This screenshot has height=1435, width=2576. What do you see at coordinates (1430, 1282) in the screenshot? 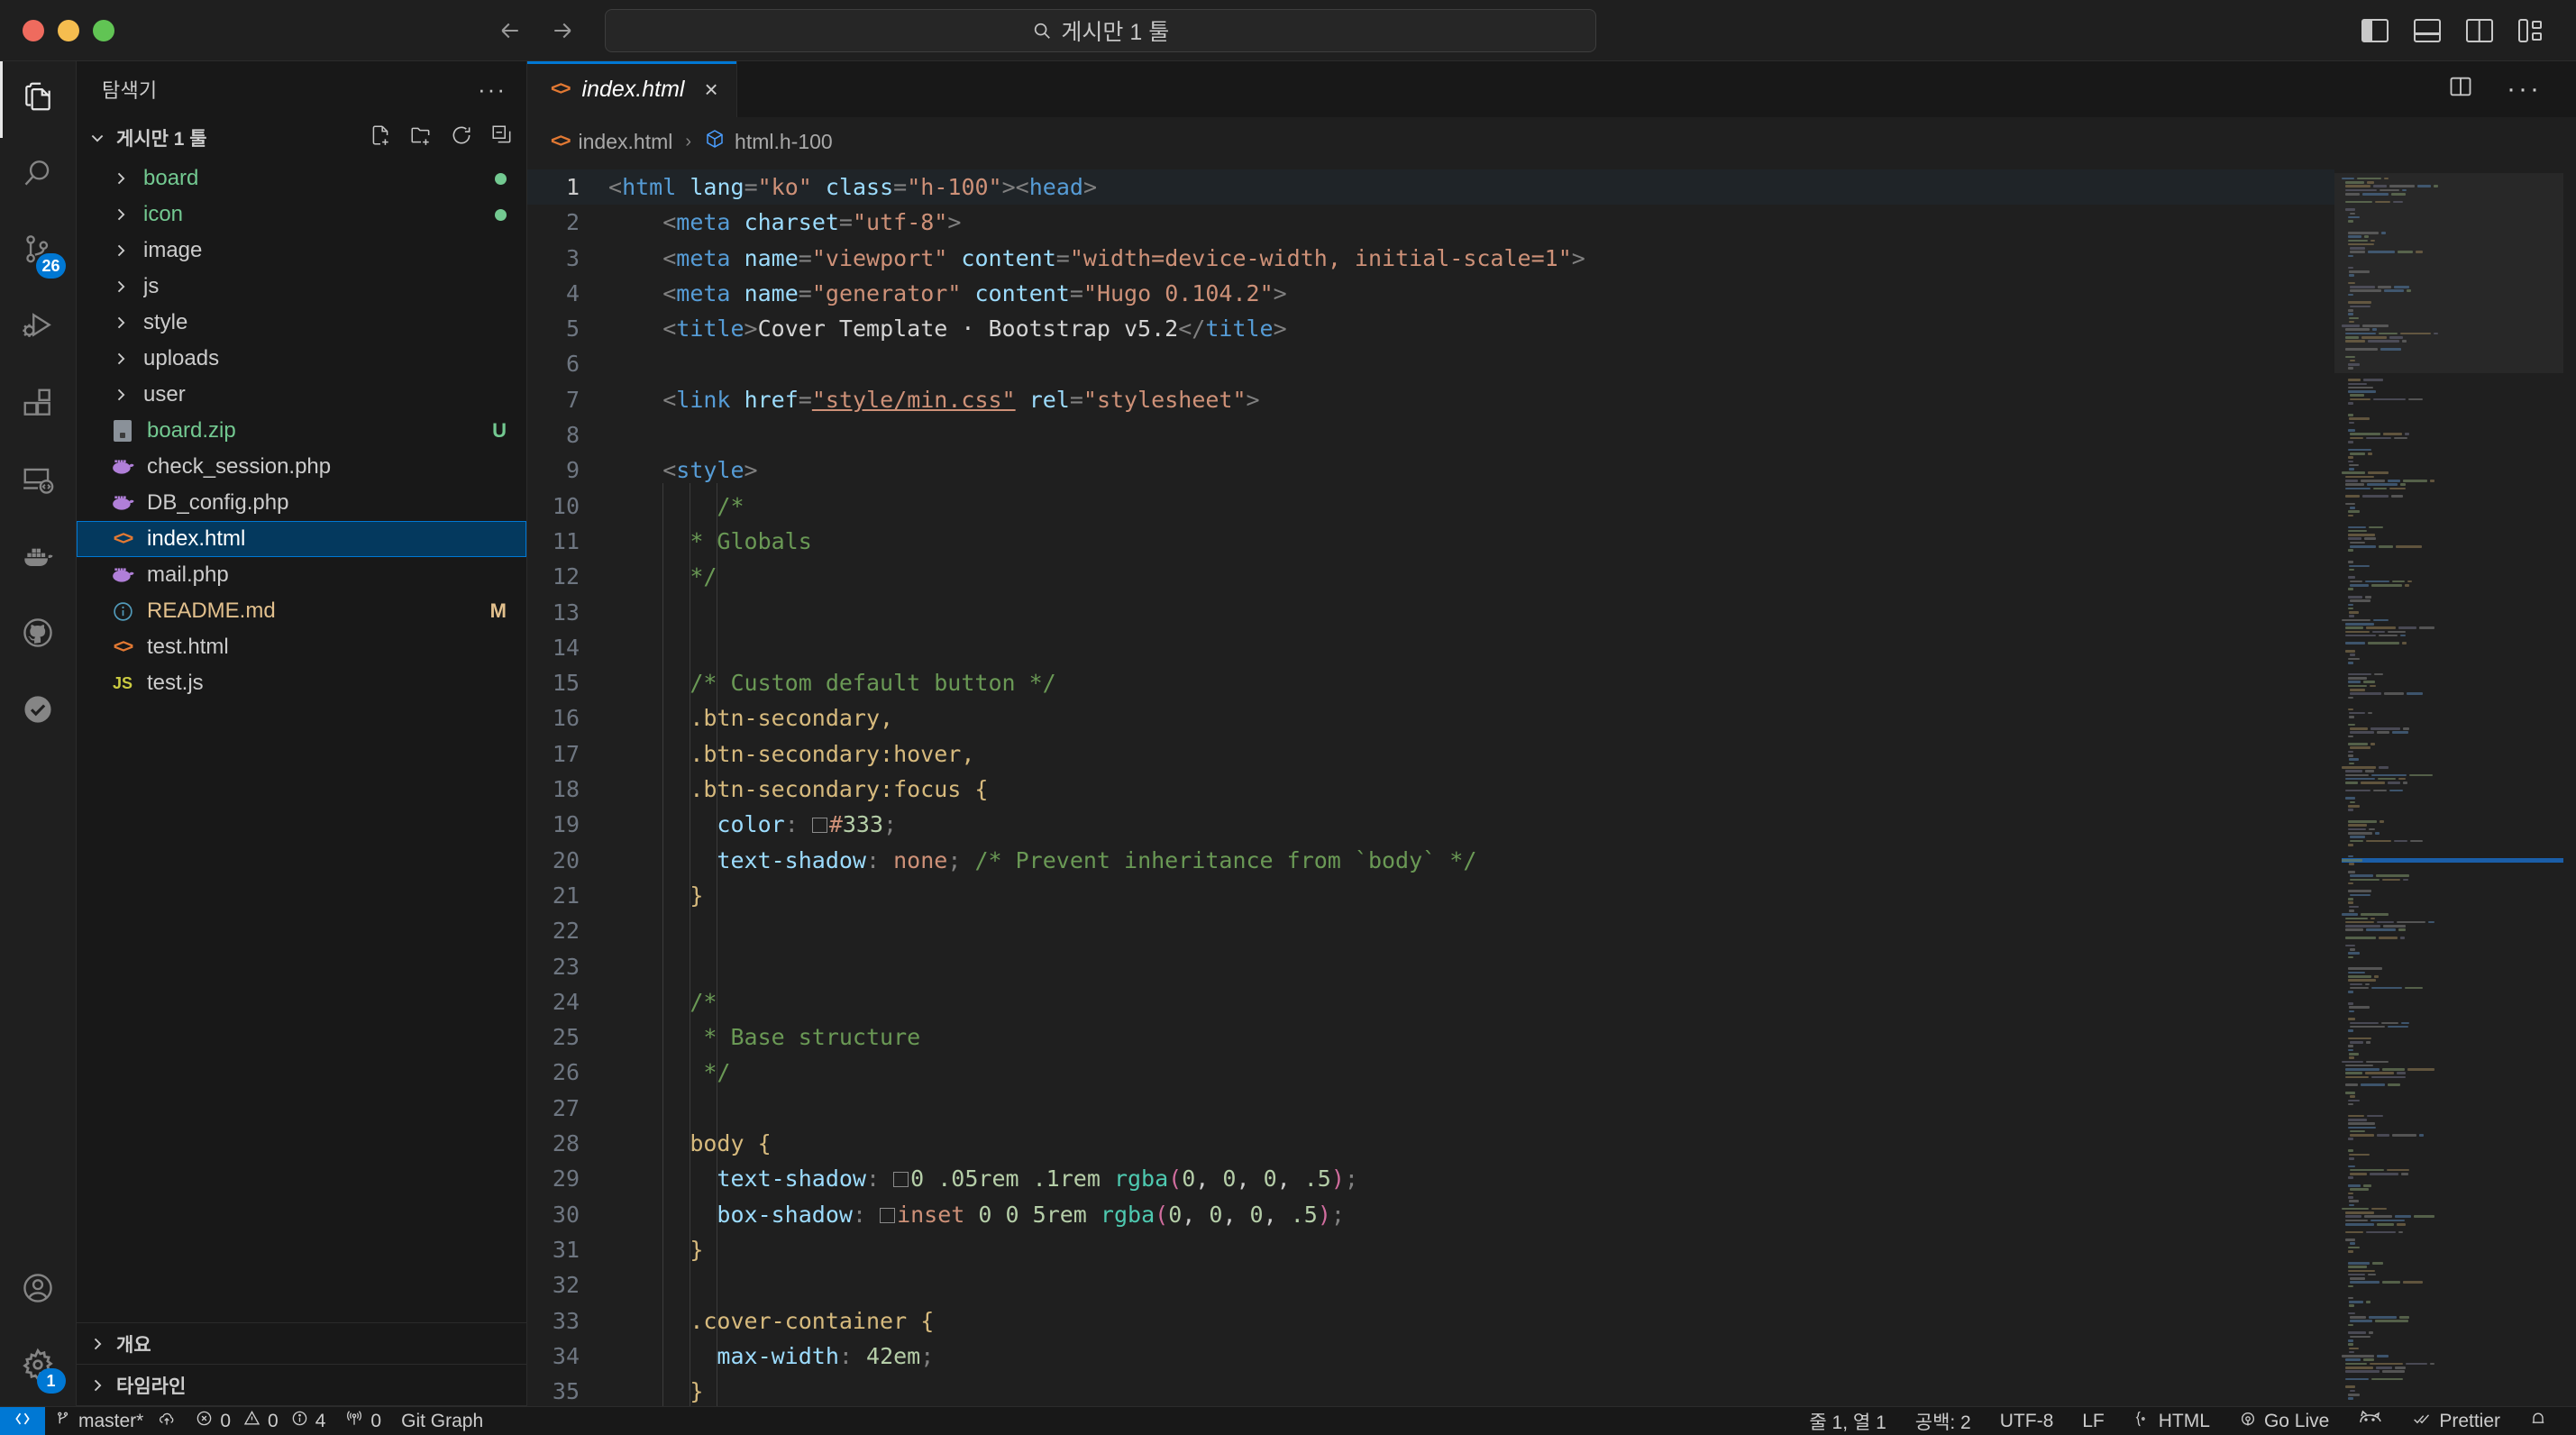
I see `code-line: 32` at bounding box center [1430, 1282].